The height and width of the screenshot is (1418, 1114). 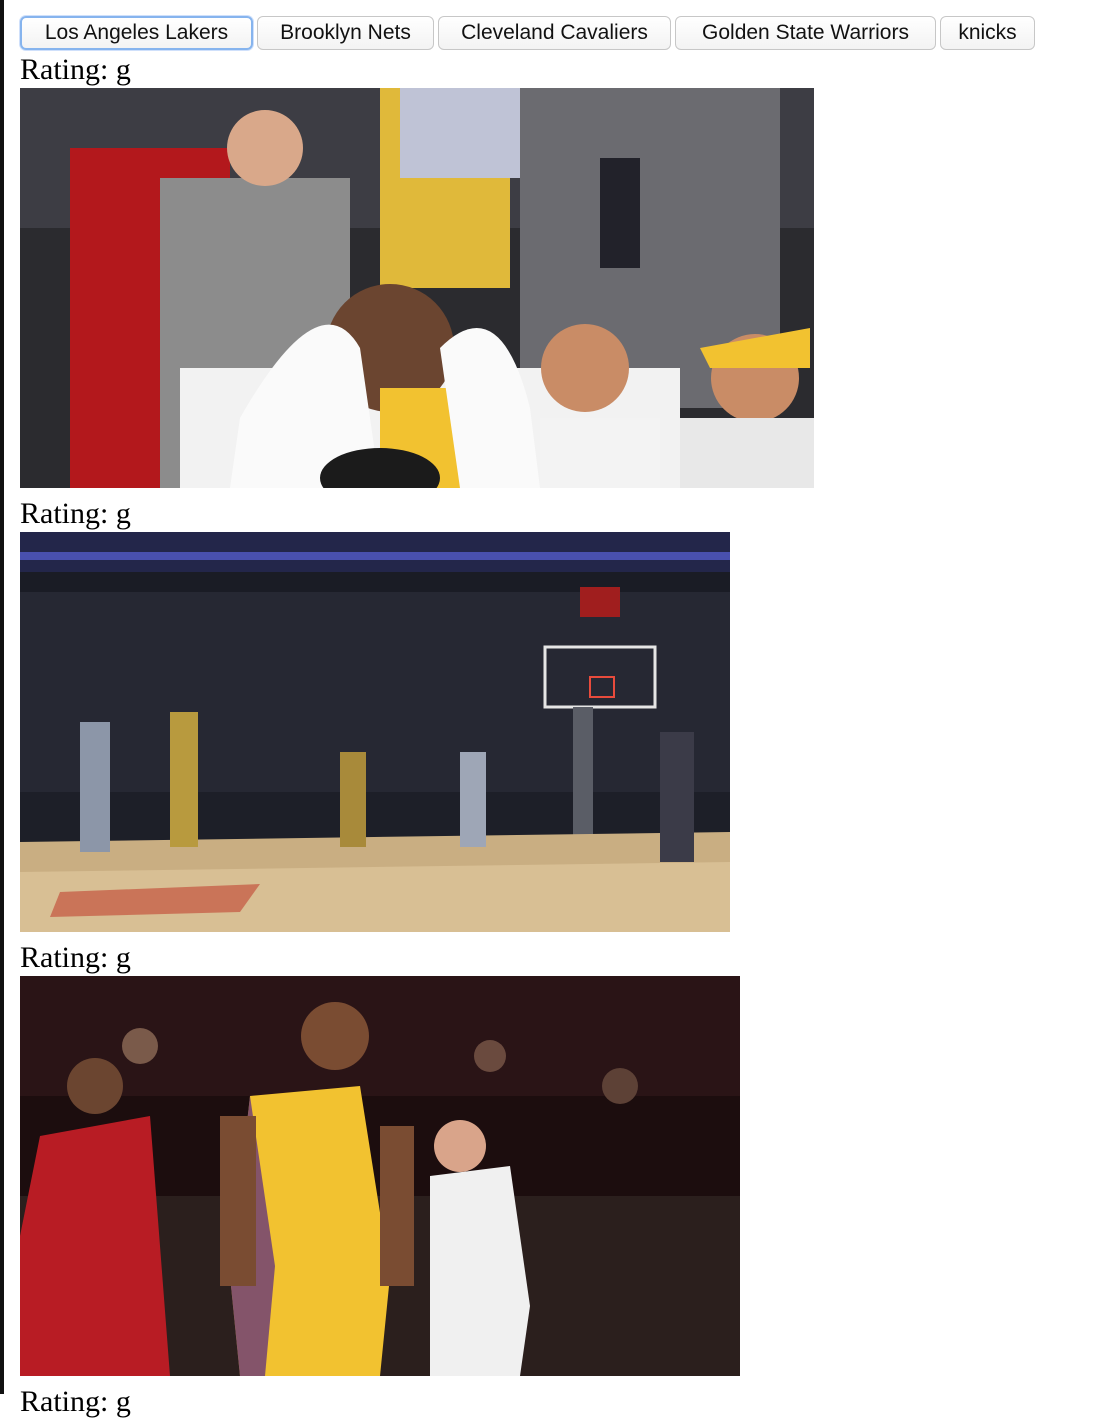 What do you see at coordinates (805, 33) in the screenshot?
I see `team-button-warriors: Golden State Warriors` at bounding box center [805, 33].